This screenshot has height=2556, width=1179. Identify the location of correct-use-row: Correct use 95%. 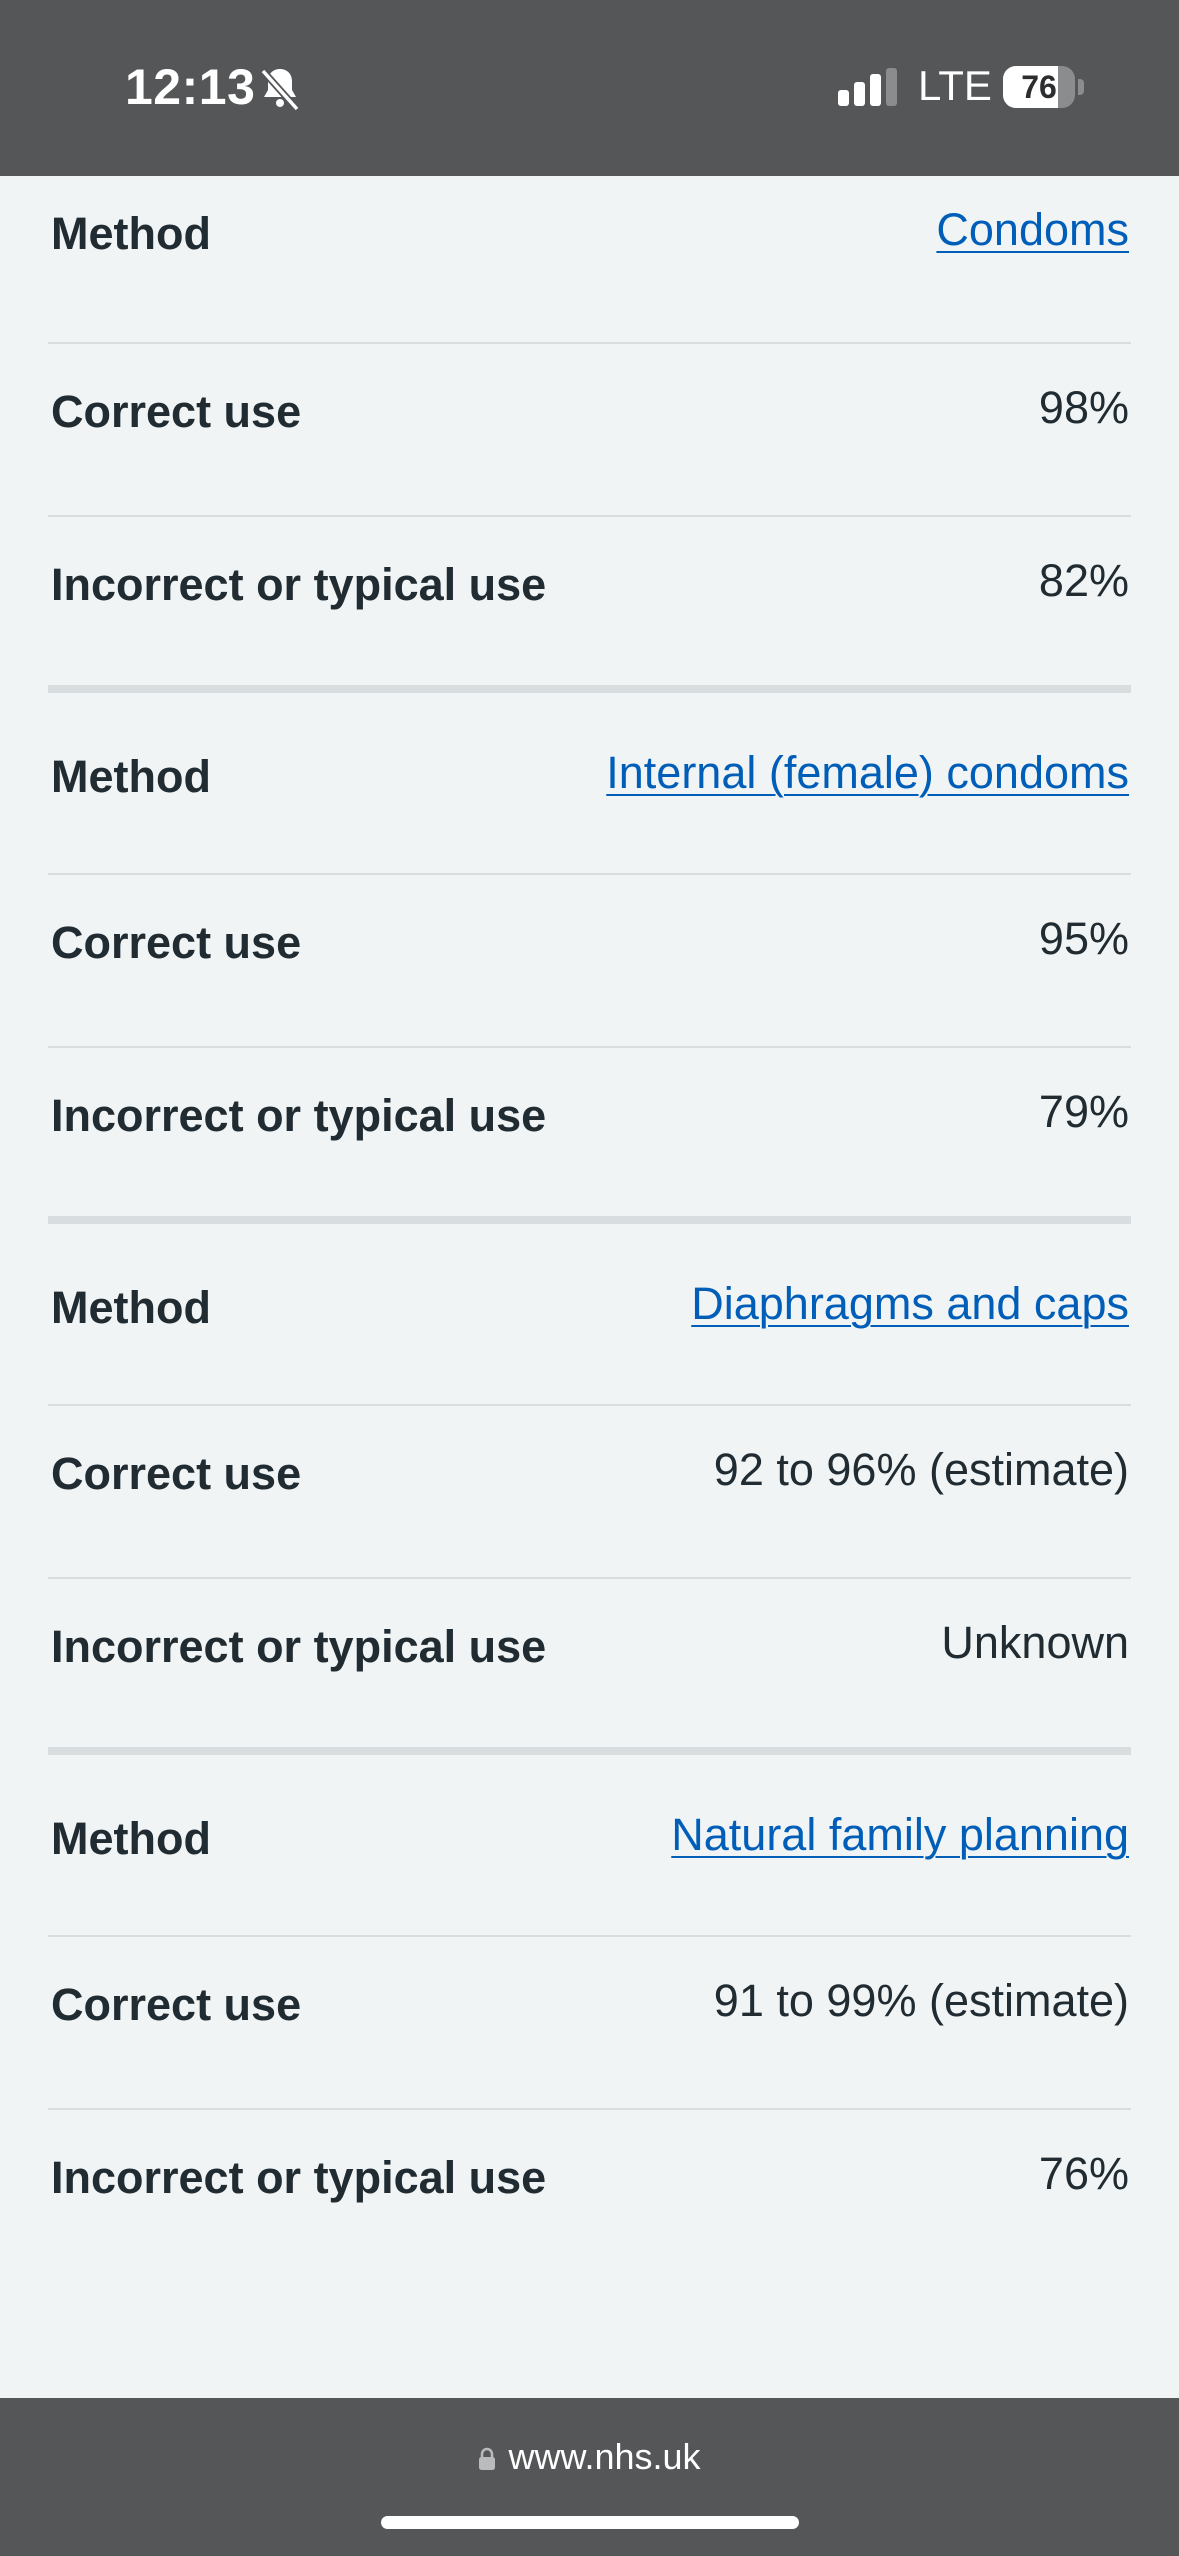
(589, 961).